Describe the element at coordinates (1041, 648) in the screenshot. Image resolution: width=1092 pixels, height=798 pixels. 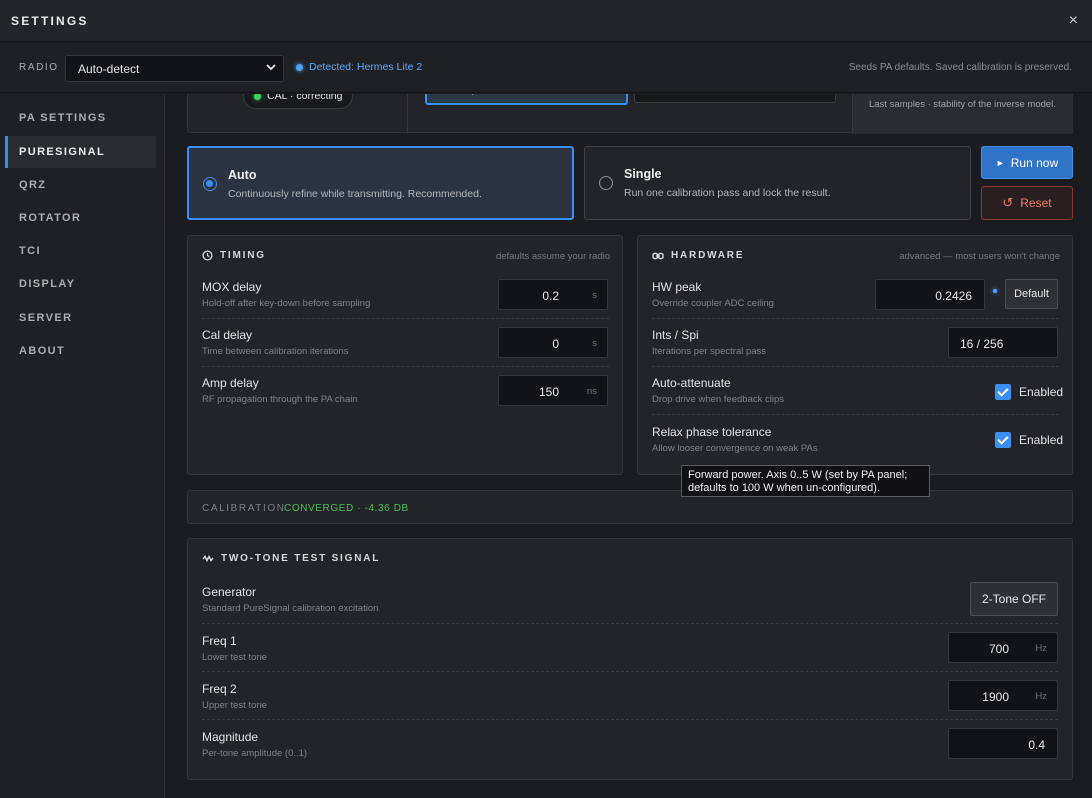
I see `freq1-unit: Hz` at that location.